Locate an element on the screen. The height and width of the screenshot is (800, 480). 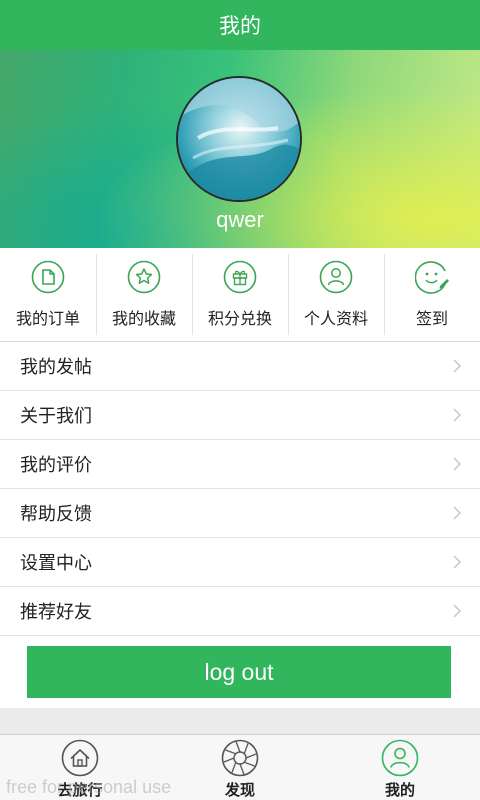
shortcut-label: 我的订单 is located at coordinates (47, 318).